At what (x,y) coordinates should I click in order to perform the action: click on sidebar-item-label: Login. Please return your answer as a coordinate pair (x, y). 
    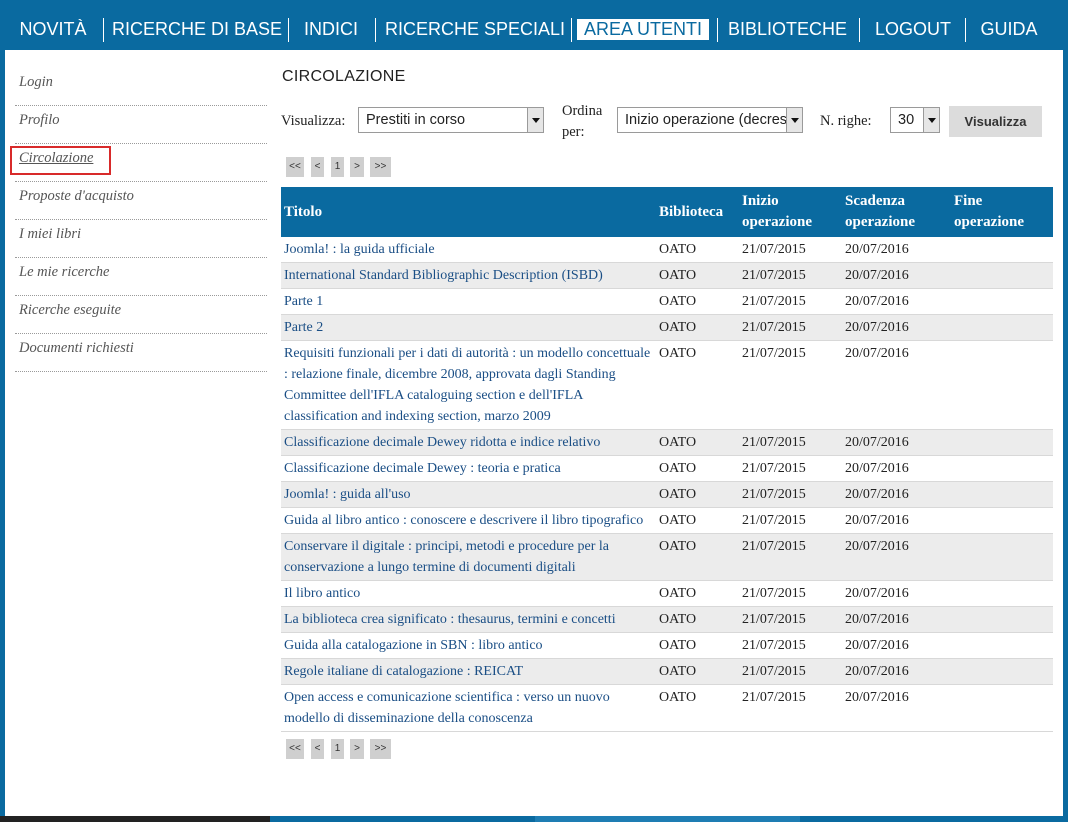
    Looking at the image, I should click on (36, 82).